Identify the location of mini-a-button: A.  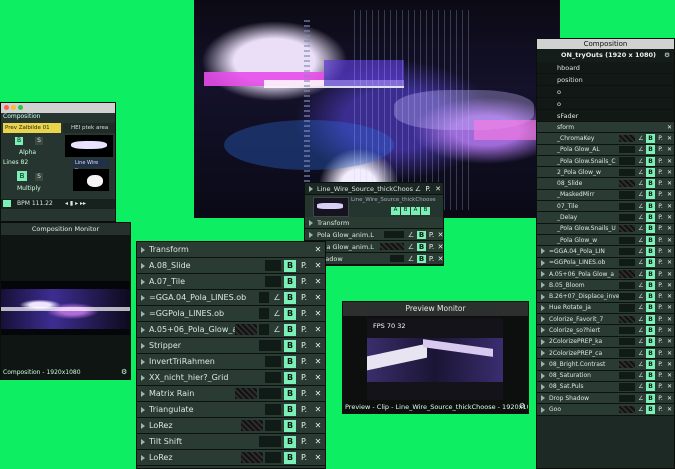
(395, 211).